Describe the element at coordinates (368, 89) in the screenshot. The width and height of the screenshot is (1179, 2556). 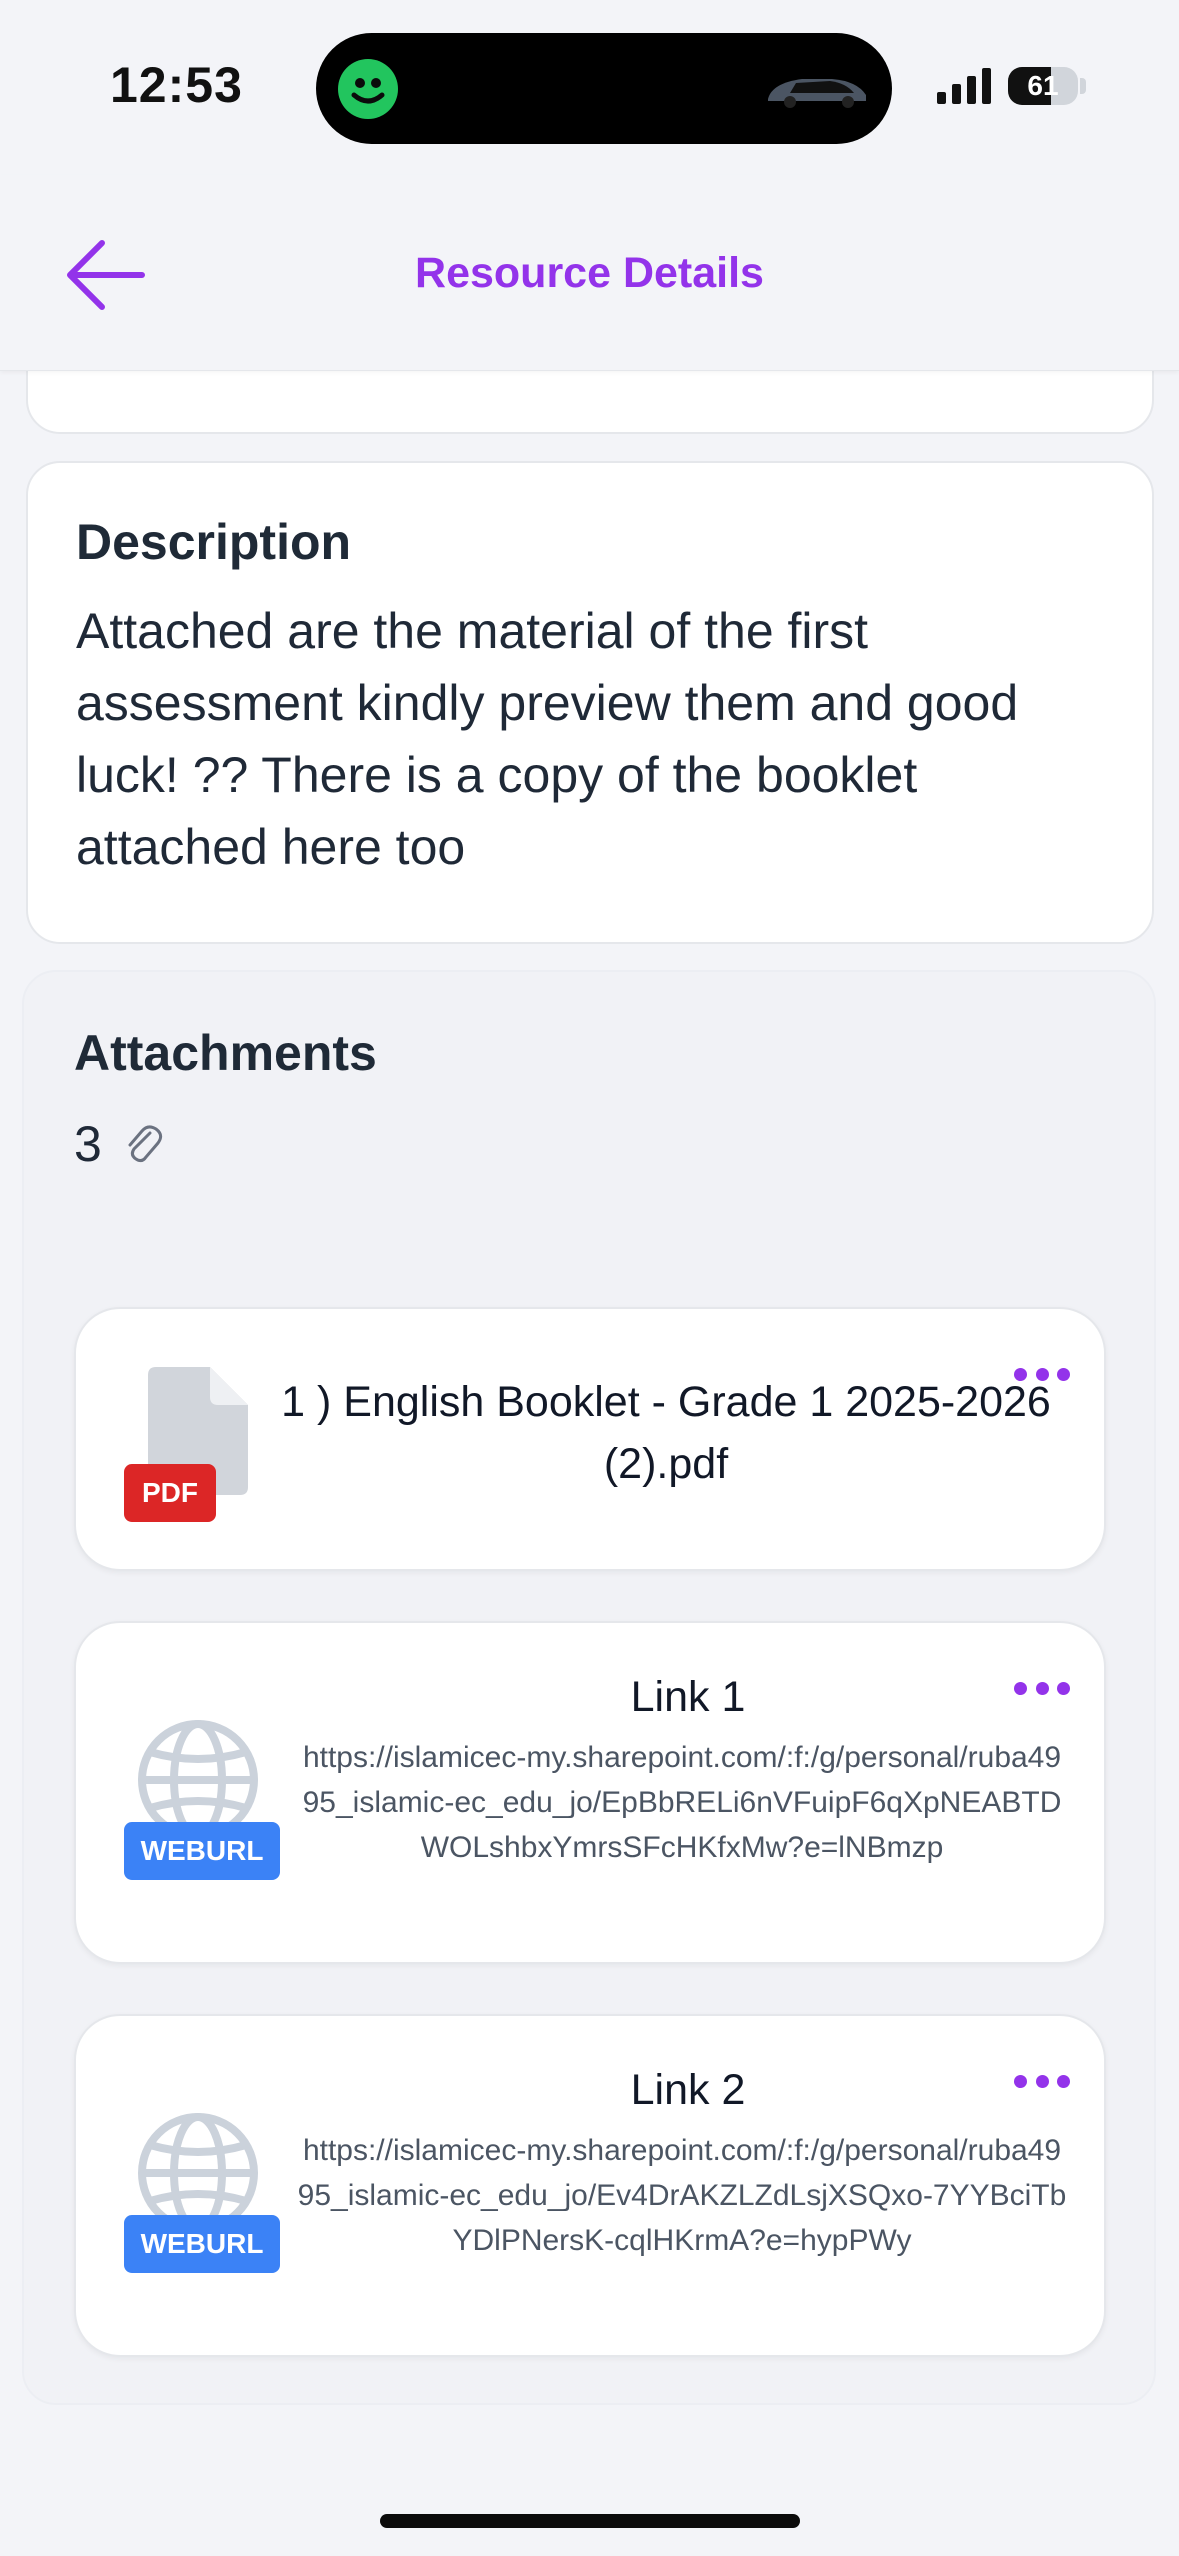
I see `app-activity-icon` at that location.